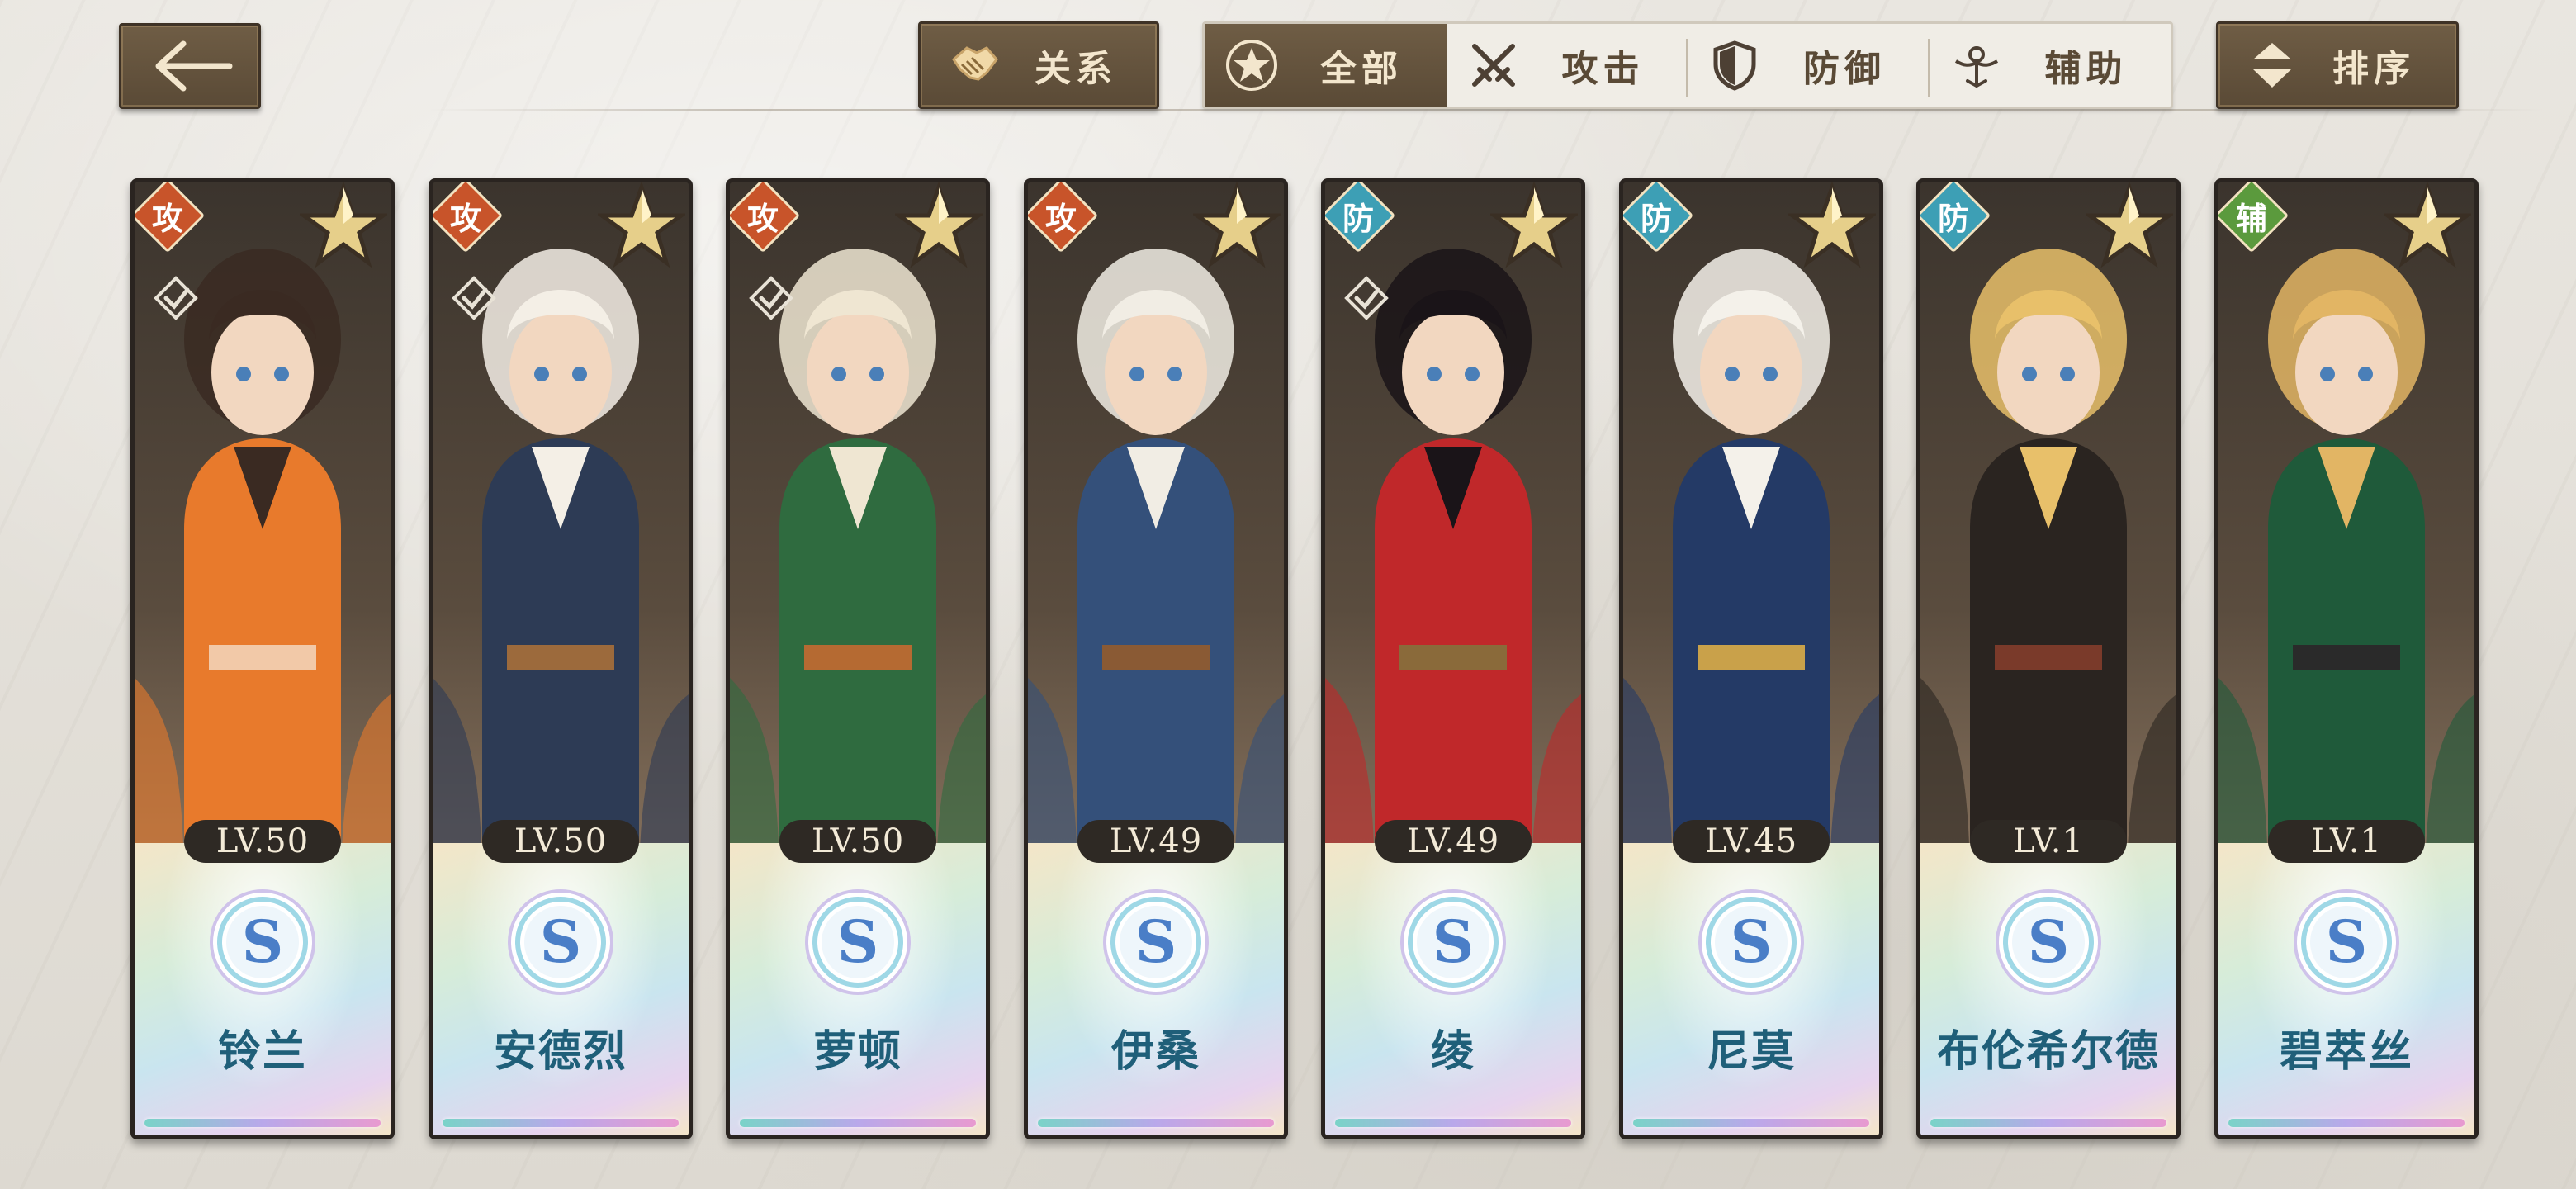 This screenshot has width=2576, height=1189. I want to click on character-card: 防 LV.49 S 绫, so click(1453, 658).